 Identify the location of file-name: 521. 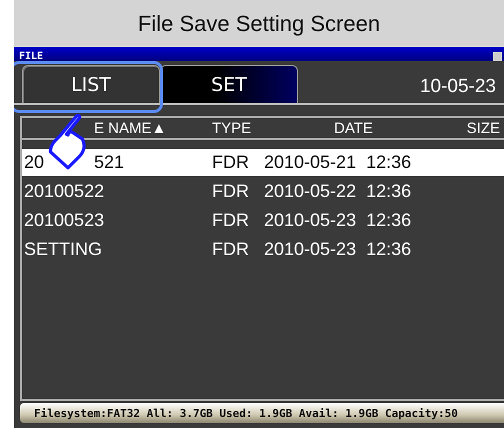
(109, 162).